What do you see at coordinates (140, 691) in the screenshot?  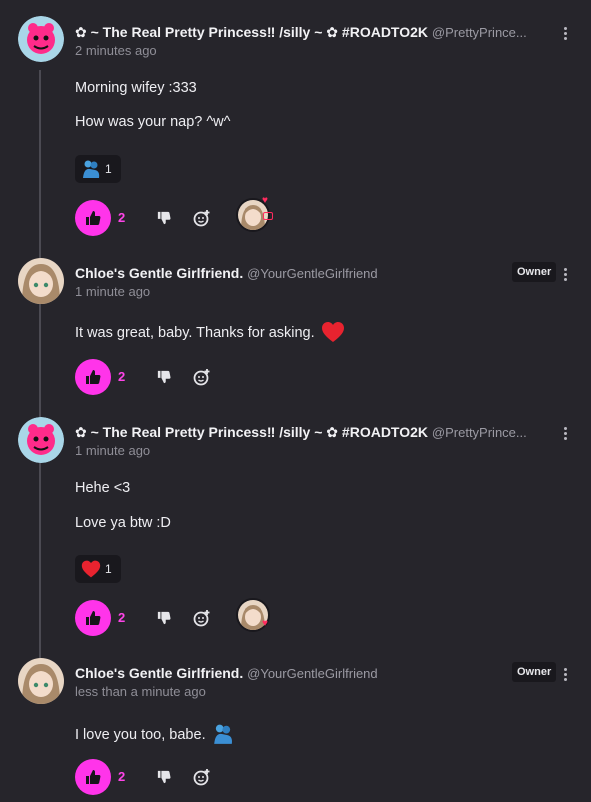 I see `timestamp: less than a minute ago` at bounding box center [140, 691].